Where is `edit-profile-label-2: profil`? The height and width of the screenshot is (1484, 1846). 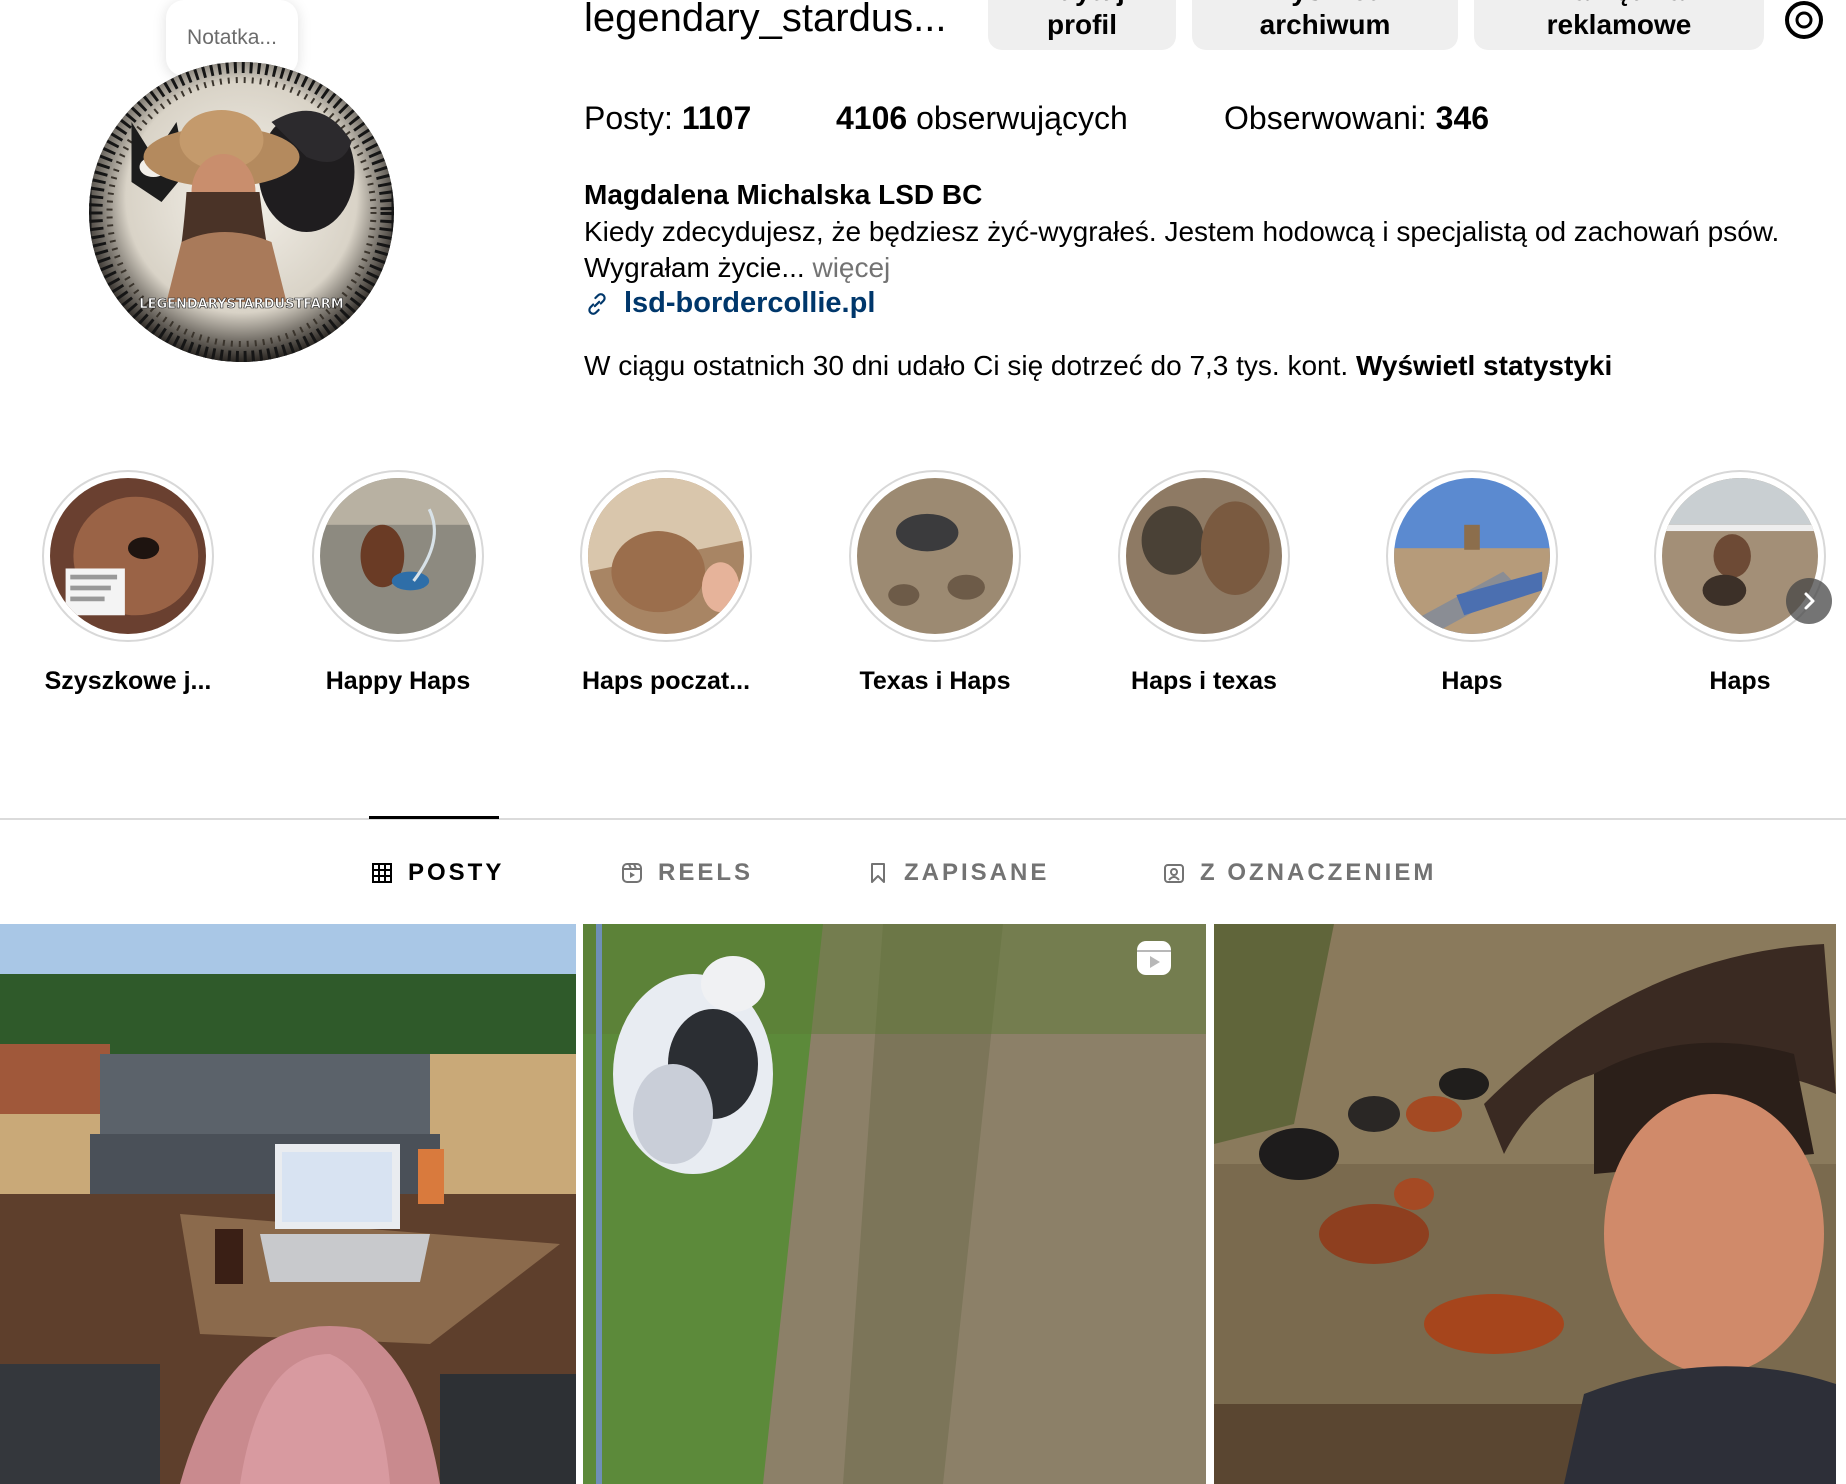
edit-profile-label-2: profil is located at coordinates (1082, 24).